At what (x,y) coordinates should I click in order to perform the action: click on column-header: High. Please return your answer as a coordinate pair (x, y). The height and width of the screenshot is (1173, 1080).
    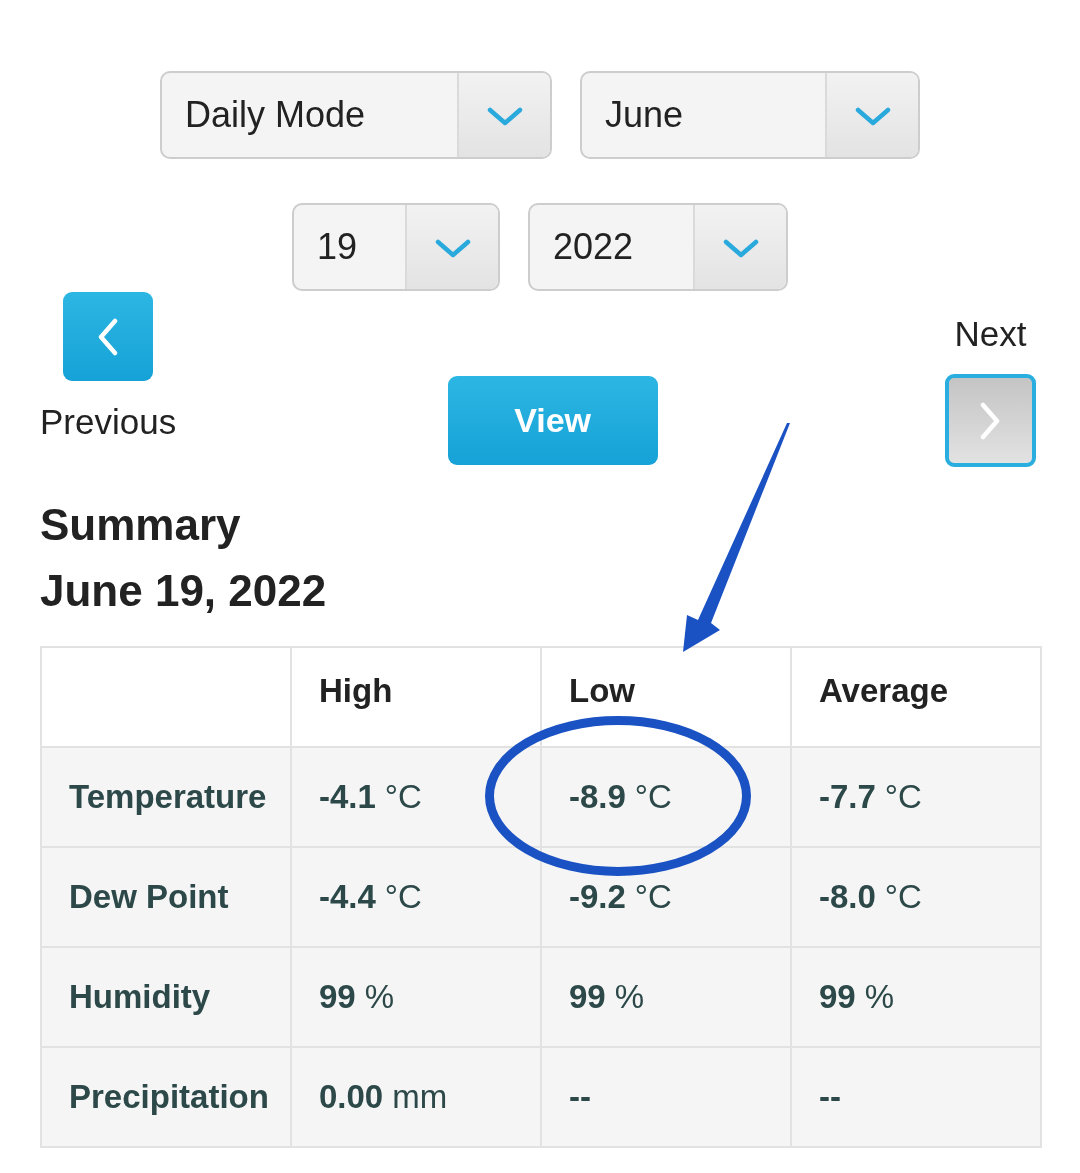
    Looking at the image, I should click on (356, 691).